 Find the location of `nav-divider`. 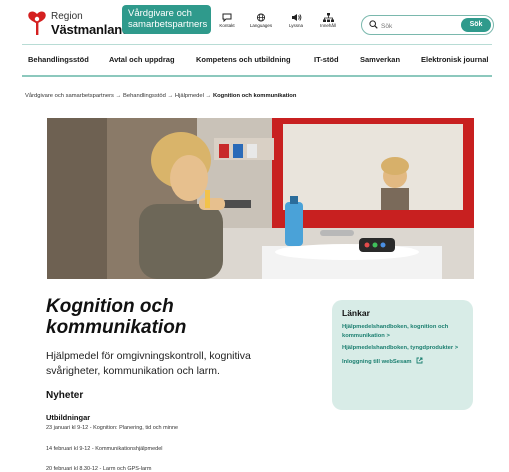

nav-divider is located at coordinates (257, 76).